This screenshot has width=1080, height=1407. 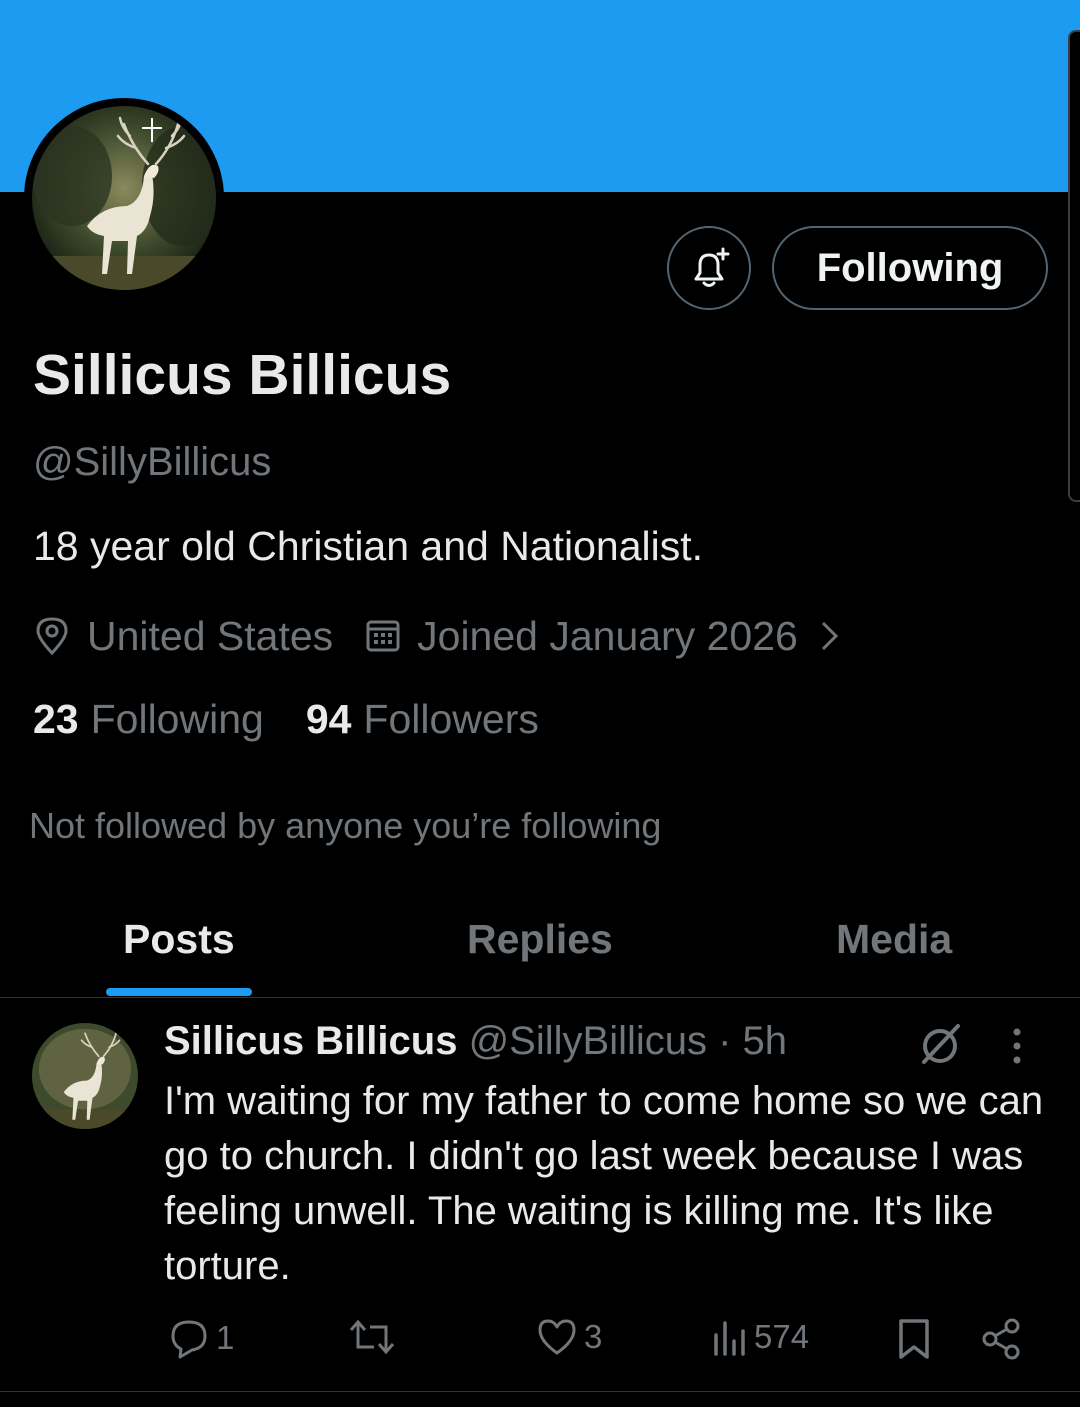 I want to click on repost-button, so click(x=375, y=1337).